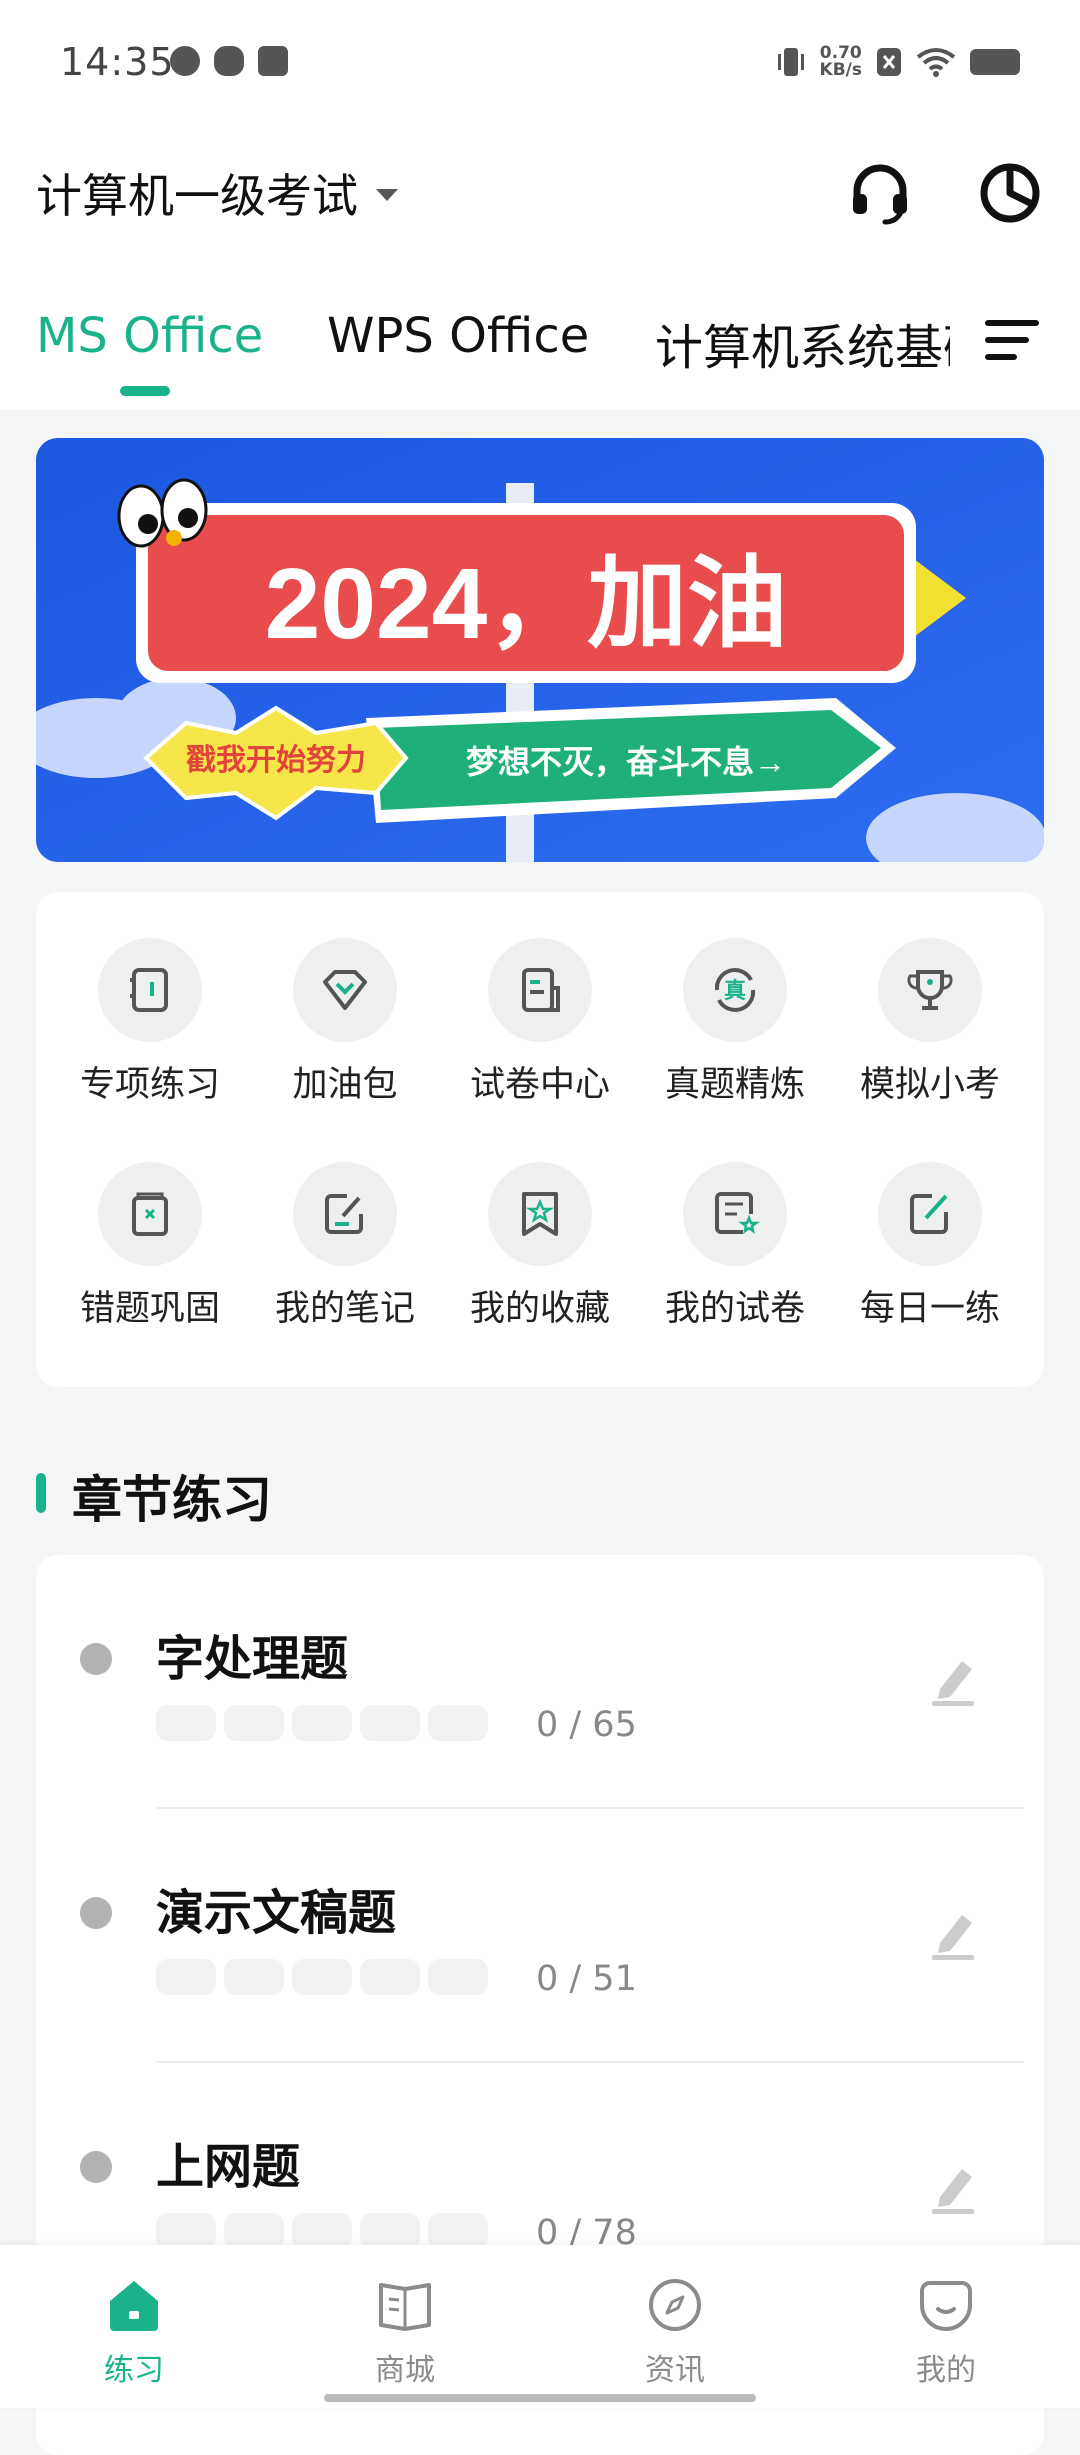  What do you see at coordinates (197, 196) in the screenshot?
I see `exam-title: 计算机一级考试` at bounding box center [197, 196].